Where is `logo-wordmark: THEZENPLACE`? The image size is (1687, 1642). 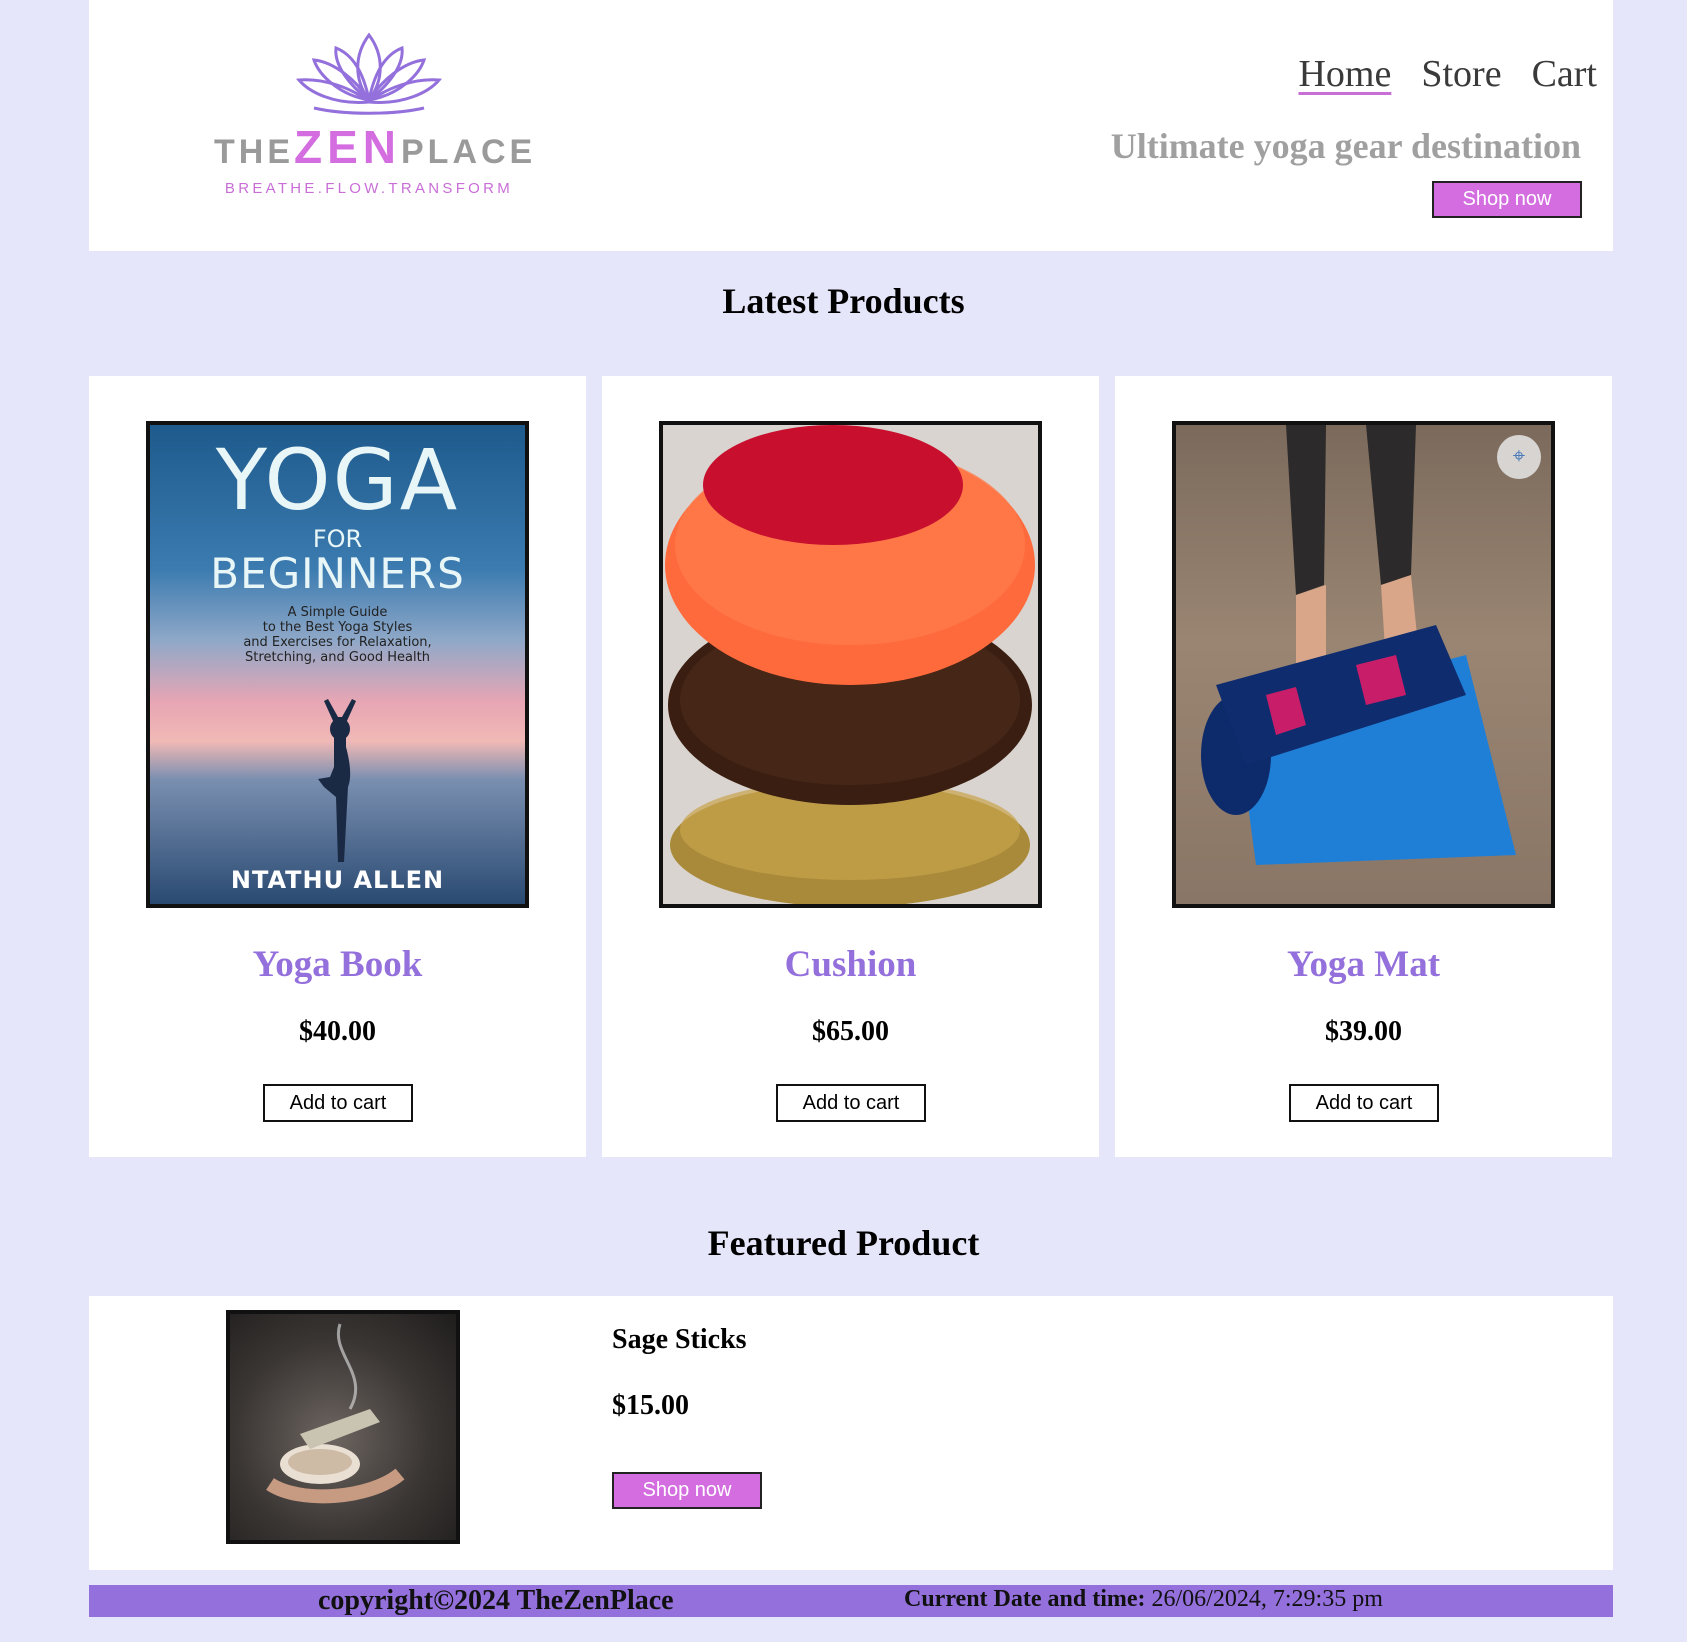
logo-wordmark: THEZENPLACE is located at coordinates (373, 147).